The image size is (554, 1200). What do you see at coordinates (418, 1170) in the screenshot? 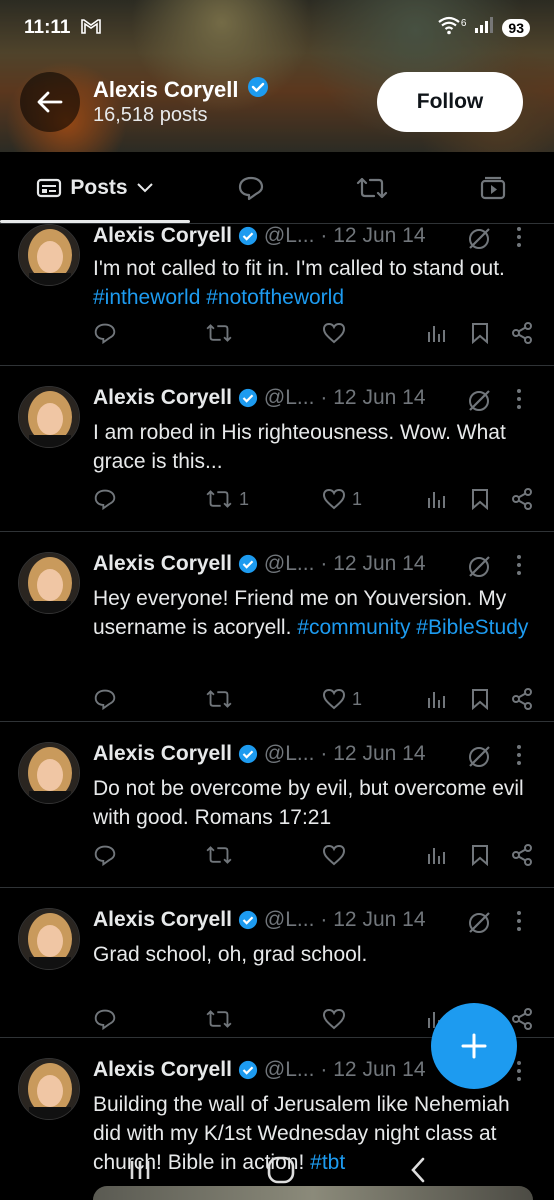
I see `back-nav-icon` at bounding box center [418, 1170].